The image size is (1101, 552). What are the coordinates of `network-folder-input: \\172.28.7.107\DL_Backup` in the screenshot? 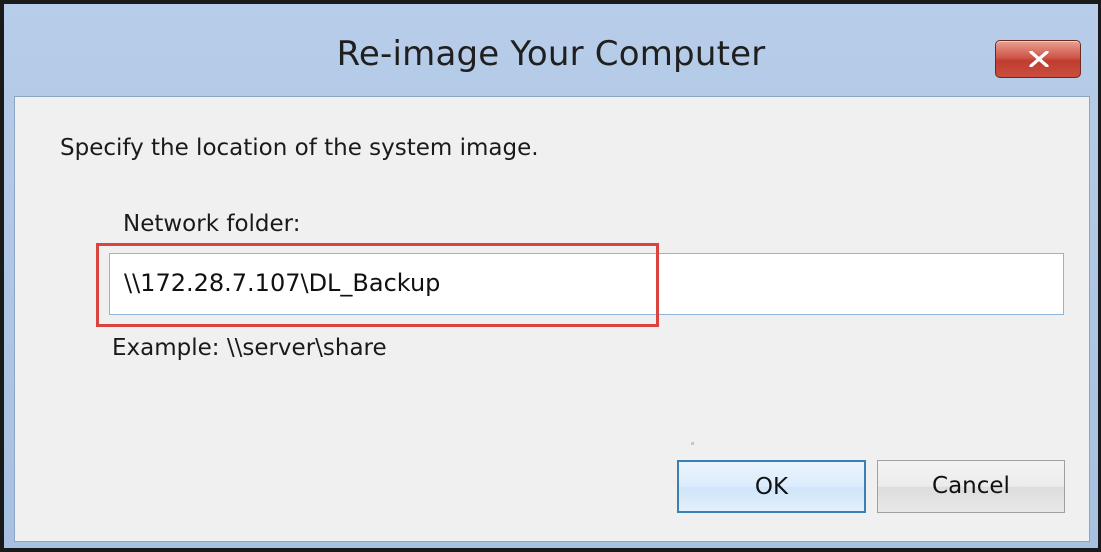 It's located at (586, 284).